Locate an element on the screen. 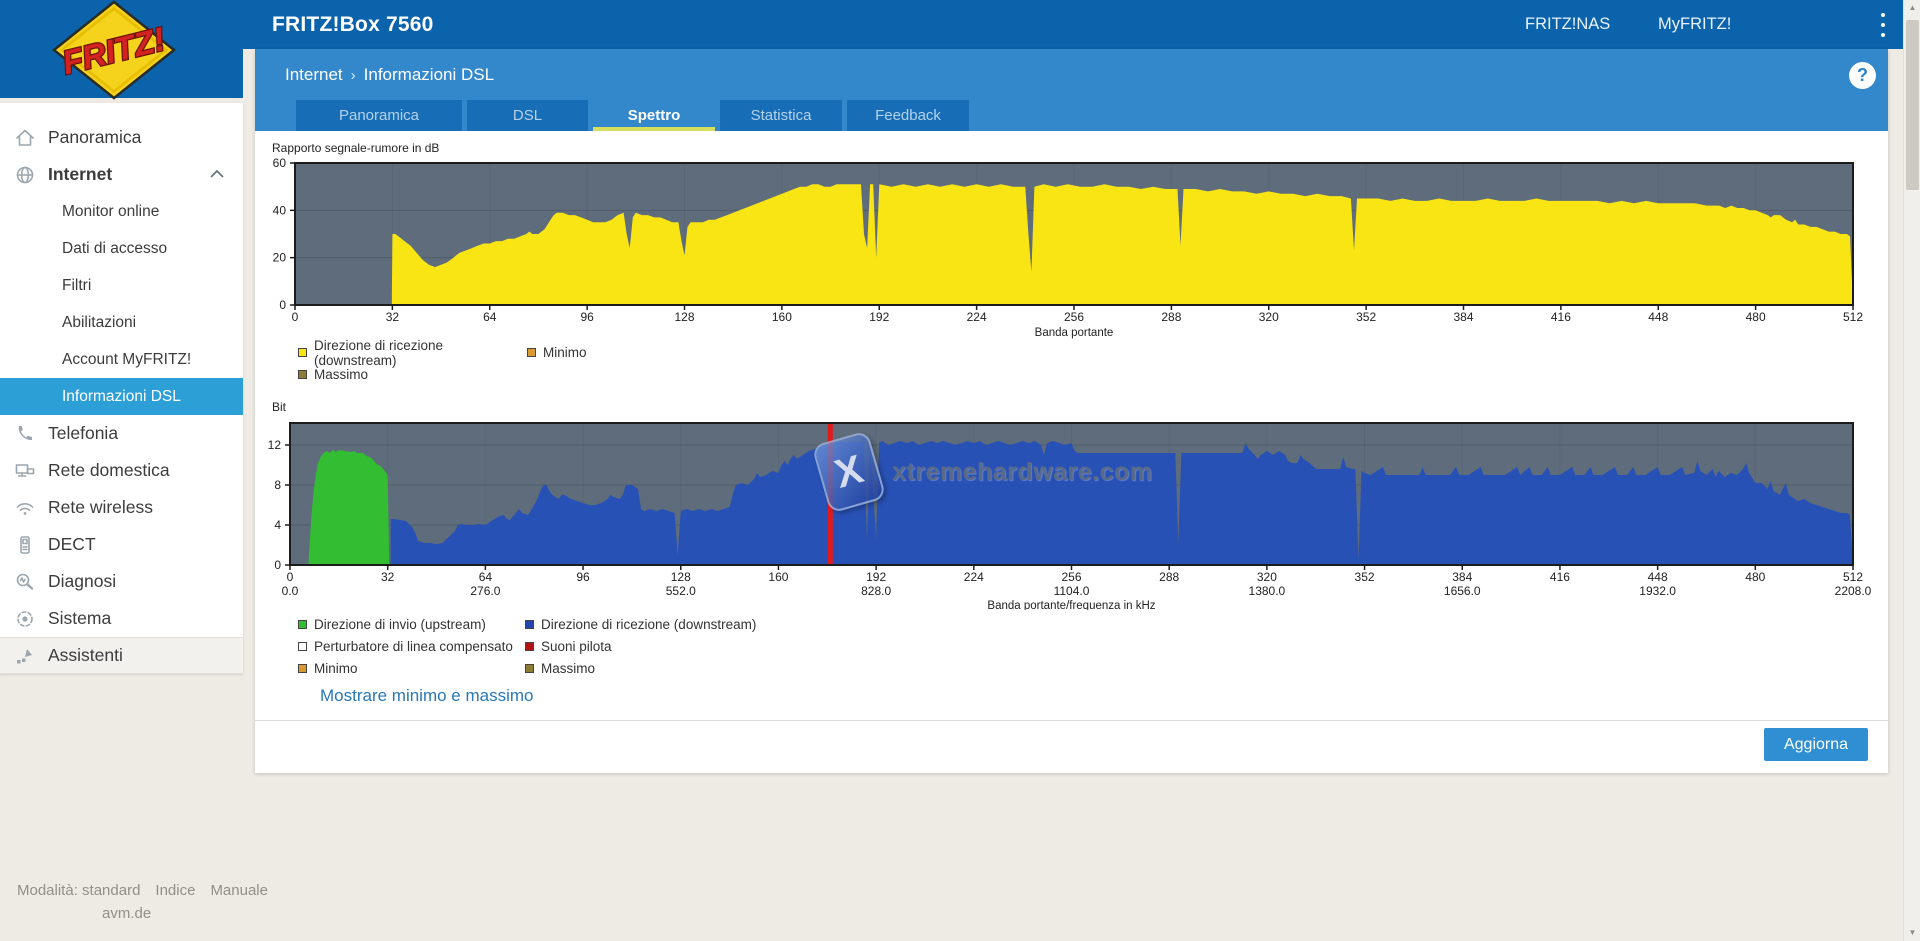 The width and height of the screenshot is (1920, 941). show-minmax-link: Mostrare minimo e massimo is located at coordinates (427, 696).